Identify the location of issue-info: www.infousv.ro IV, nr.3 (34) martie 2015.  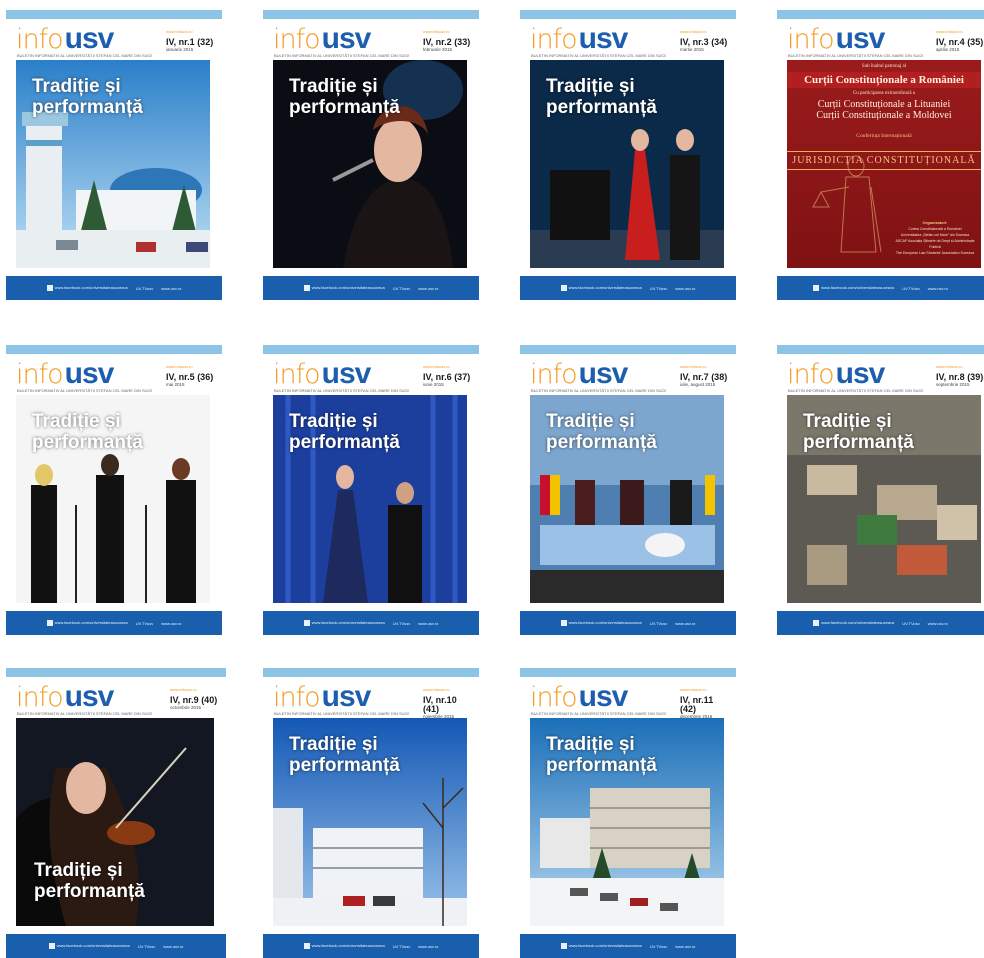
(704, 40).